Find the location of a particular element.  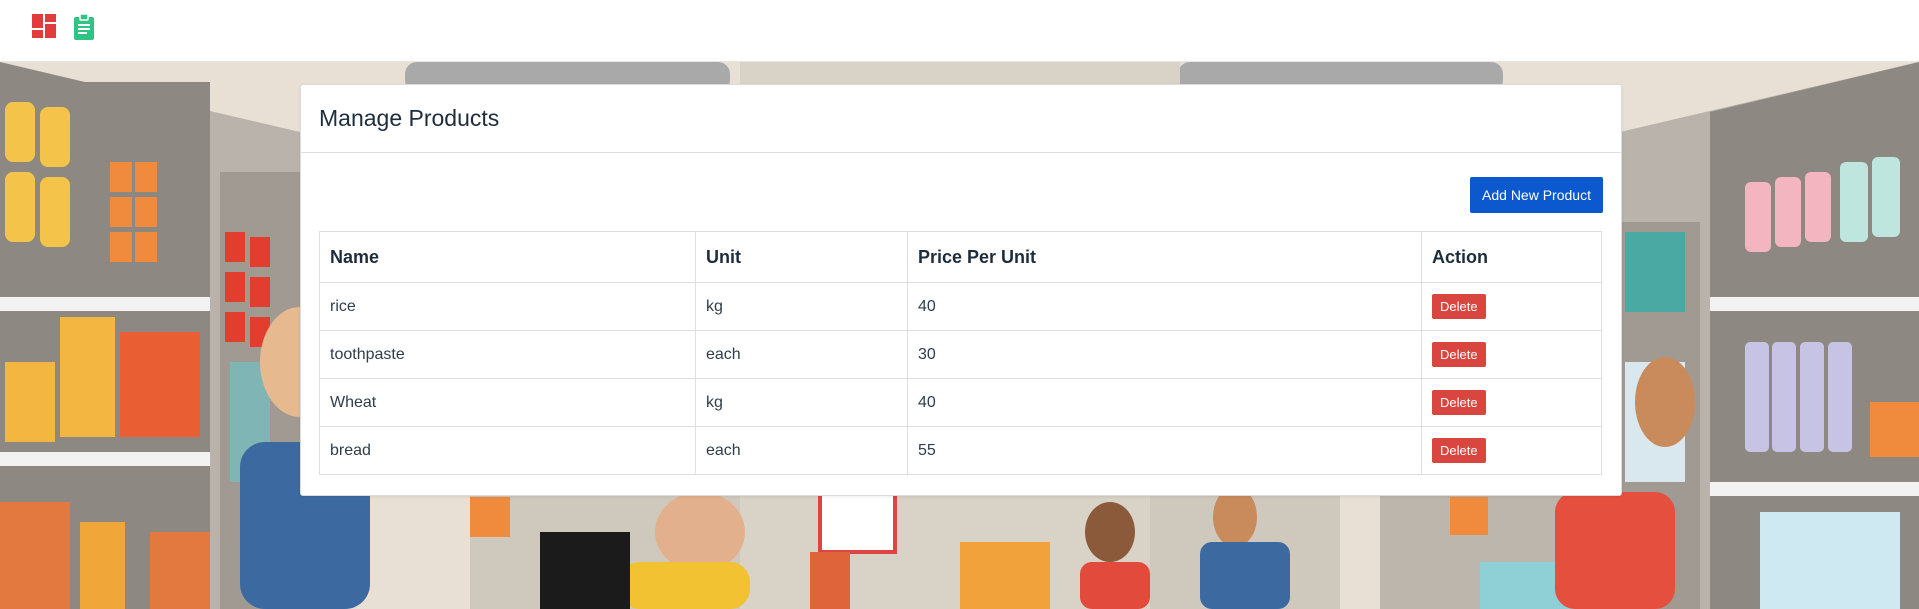

cell-name: rice is located at coordinates (507, 306).